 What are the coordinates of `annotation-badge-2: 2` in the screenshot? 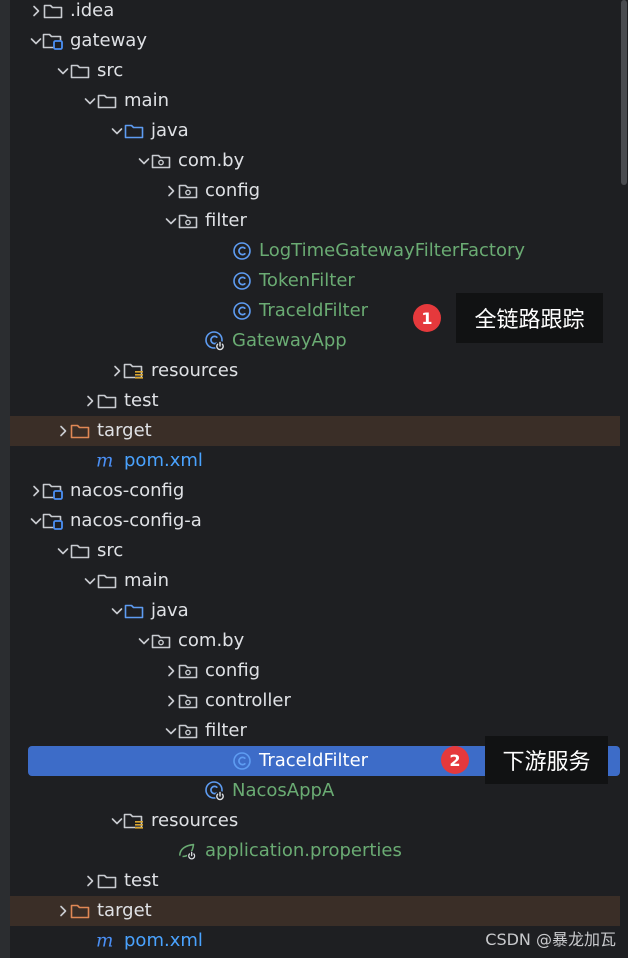 It's located at (455, 760).